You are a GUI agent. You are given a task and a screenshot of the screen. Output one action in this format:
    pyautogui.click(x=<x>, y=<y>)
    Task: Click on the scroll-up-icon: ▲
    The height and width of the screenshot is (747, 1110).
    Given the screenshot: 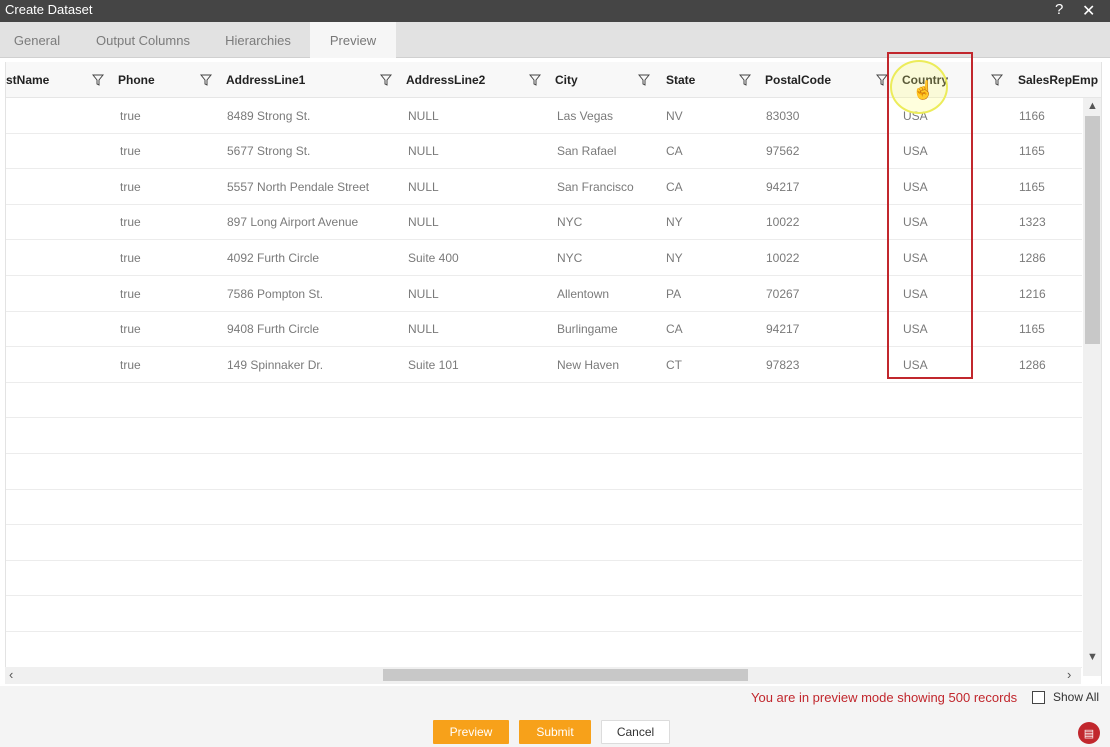 What is the action you would take?
    pyautogui.click(x=1092, y=106)
    